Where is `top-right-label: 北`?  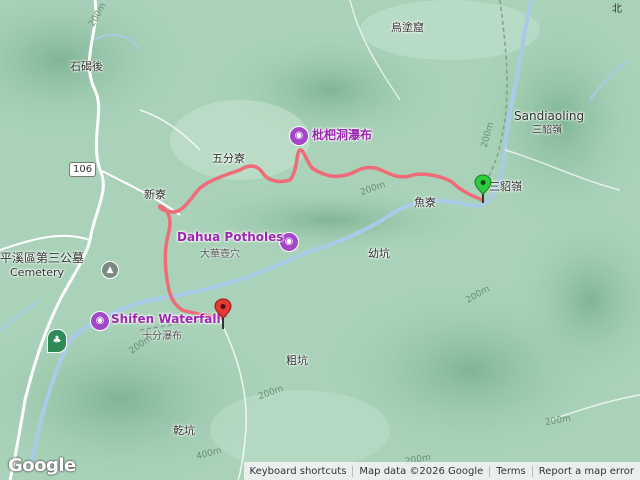 top-right-label: 北 is located at coordinates (617, 9).